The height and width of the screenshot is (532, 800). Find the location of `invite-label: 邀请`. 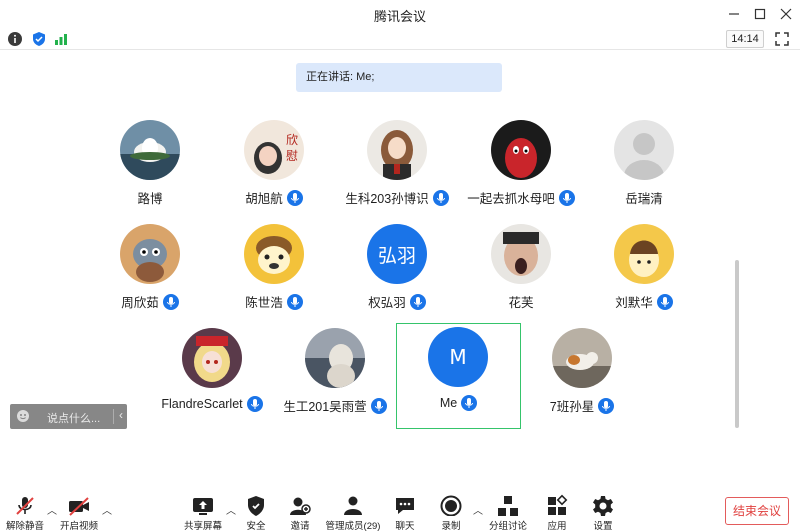

invite-label: 邀请 is located at coordinates (300, 526).